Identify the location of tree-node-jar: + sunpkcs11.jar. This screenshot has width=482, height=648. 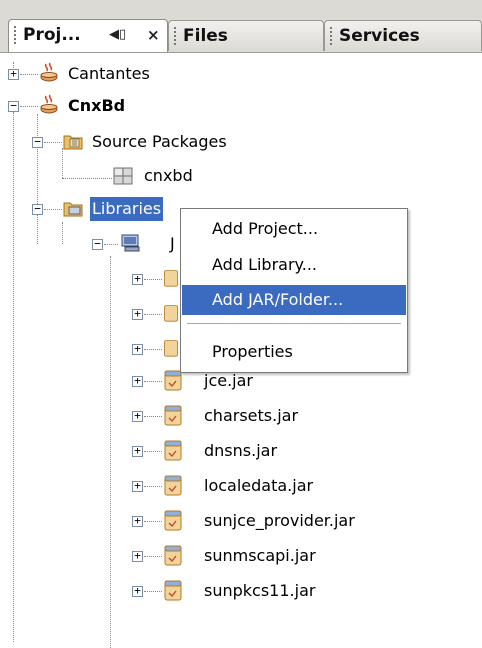
(210, 591).